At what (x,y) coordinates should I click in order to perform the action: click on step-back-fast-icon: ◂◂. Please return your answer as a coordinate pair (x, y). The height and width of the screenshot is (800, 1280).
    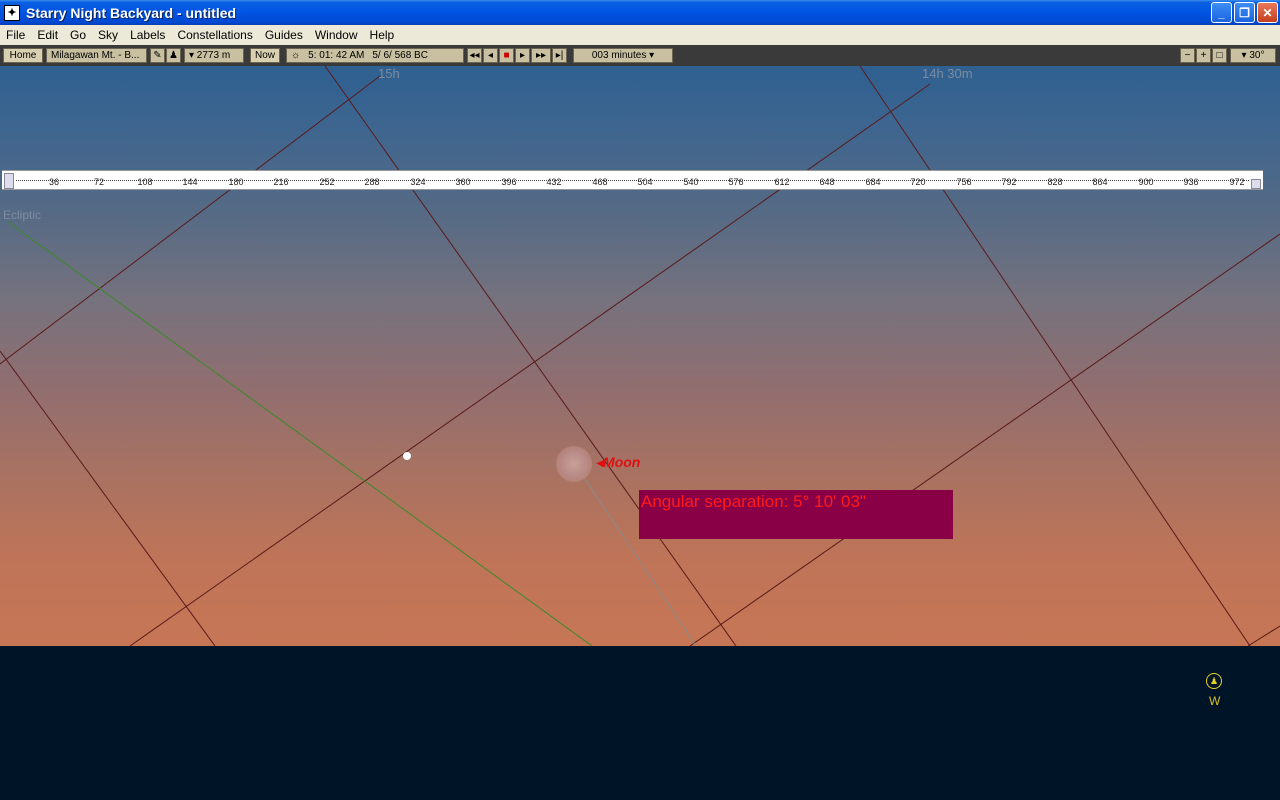
    Looking at the image, I should click on (474, 55).